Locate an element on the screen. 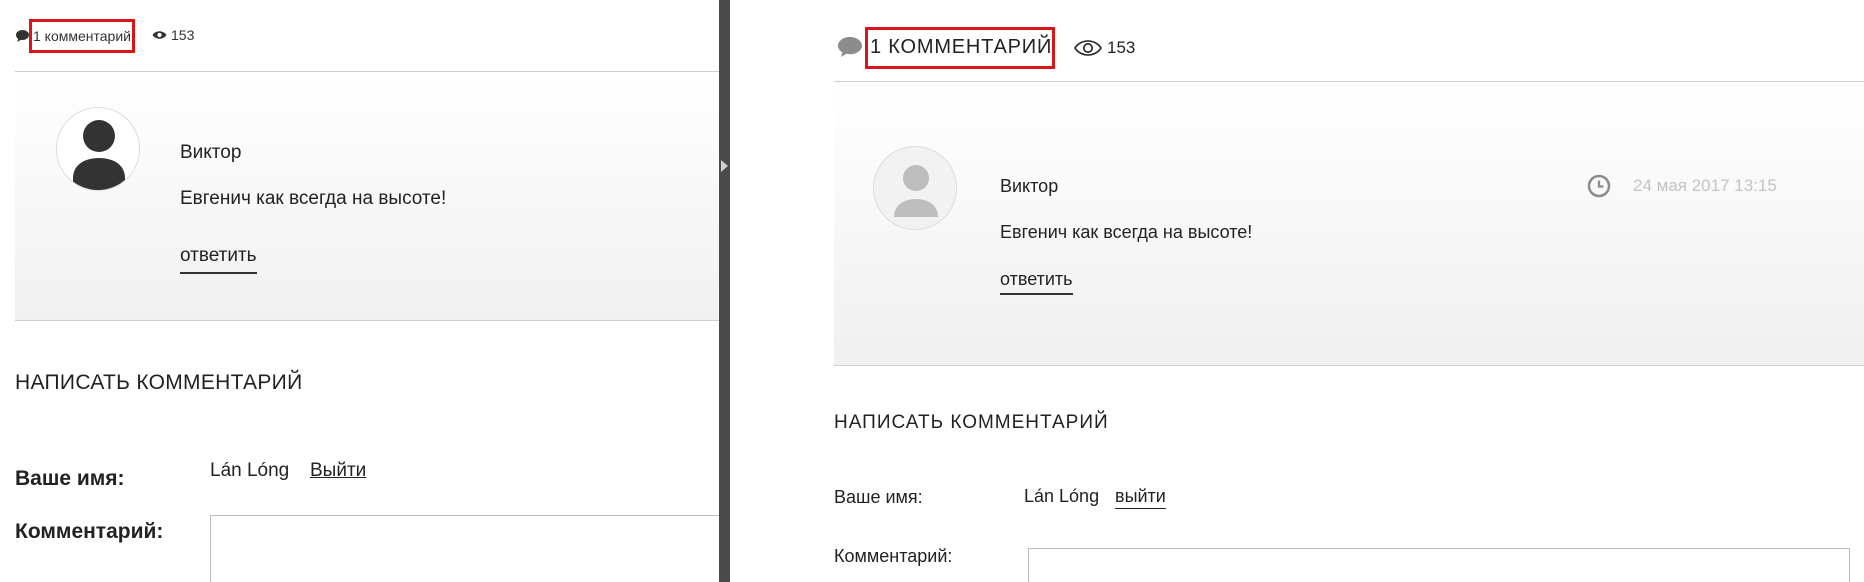  logout-link: Выйти is located at coordinates (338, 471).